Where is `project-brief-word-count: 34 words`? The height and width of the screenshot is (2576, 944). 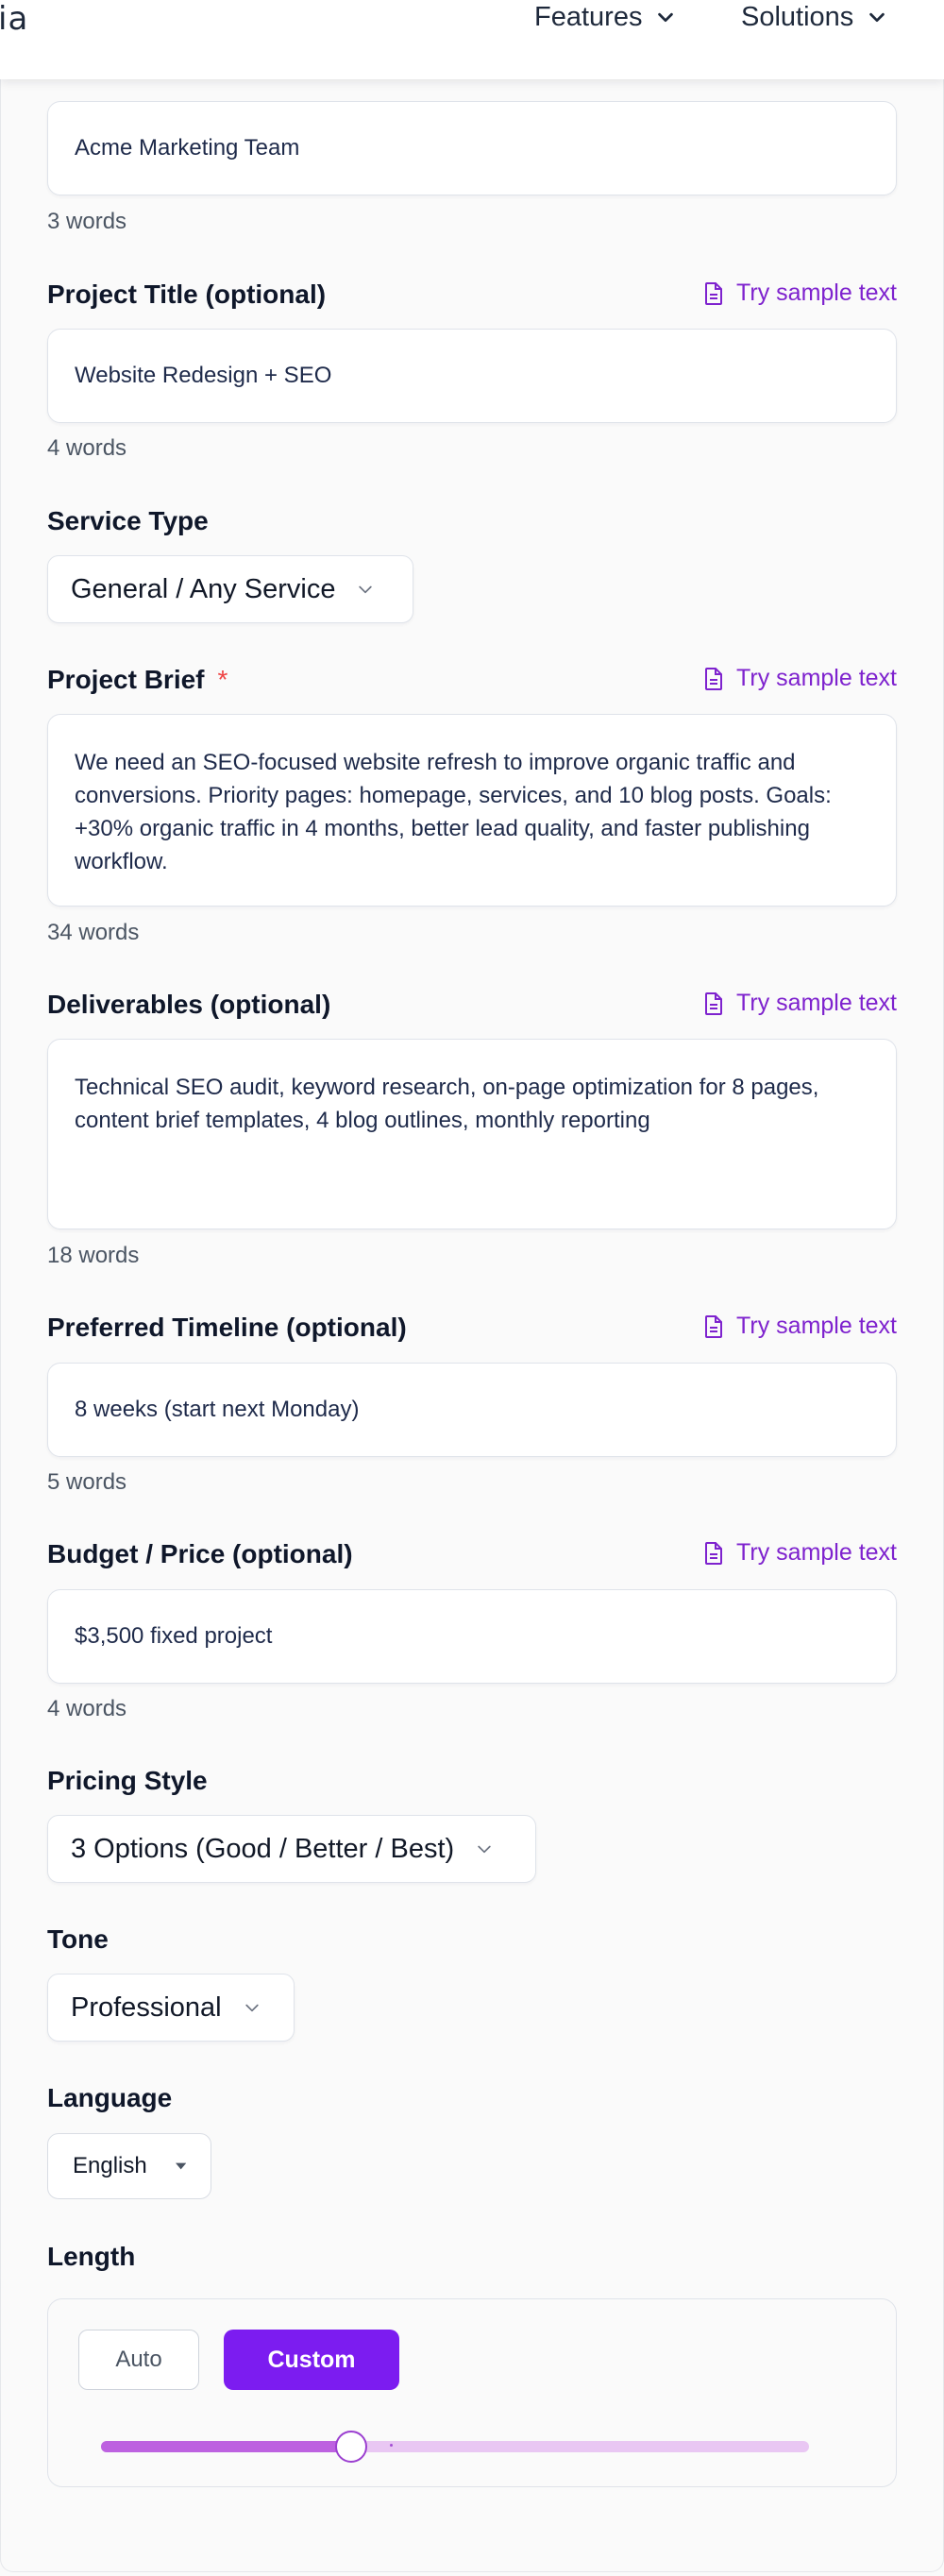
project-brief-word-count: 34 words is located at coordinates (93, 932).